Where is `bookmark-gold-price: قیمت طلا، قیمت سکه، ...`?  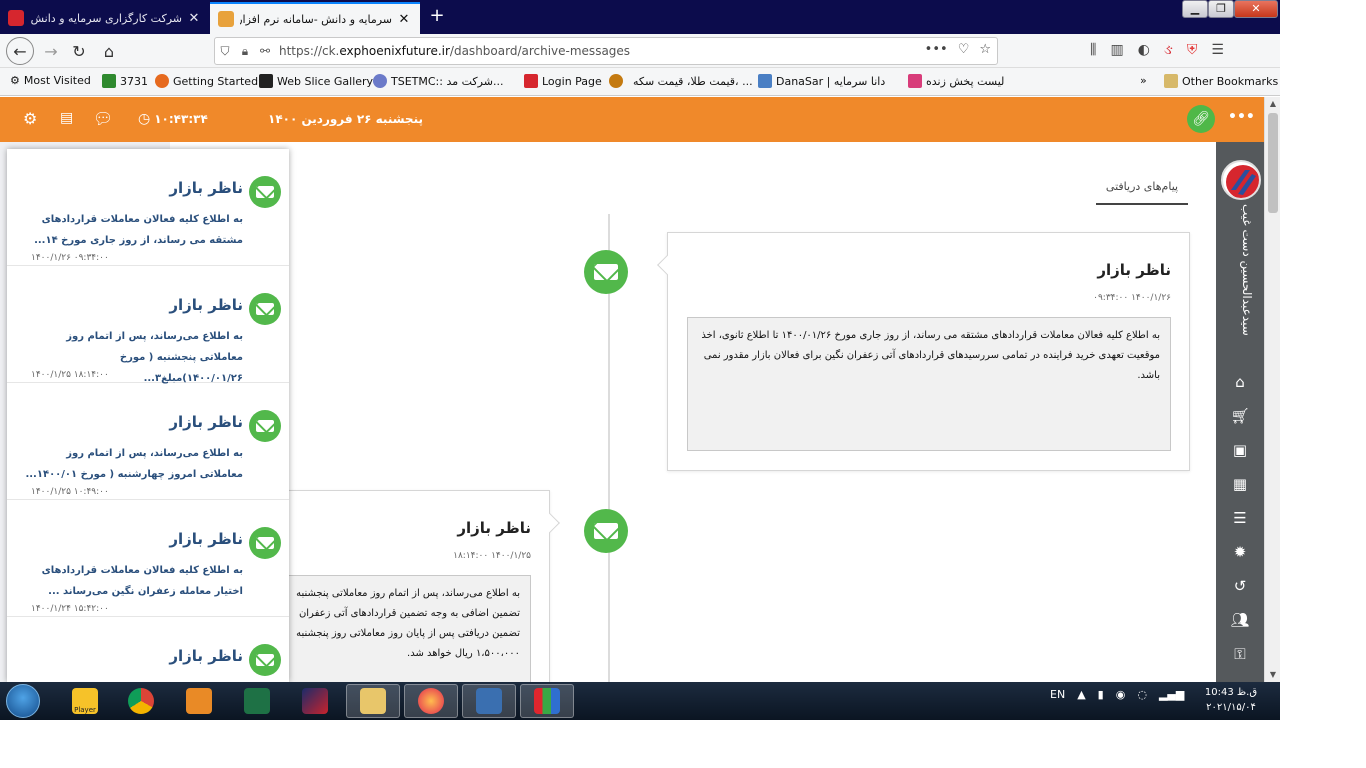 bookmark-gold-price: قیمت طلا، قیمت سکه، ... is located at coordinates (681, 81).